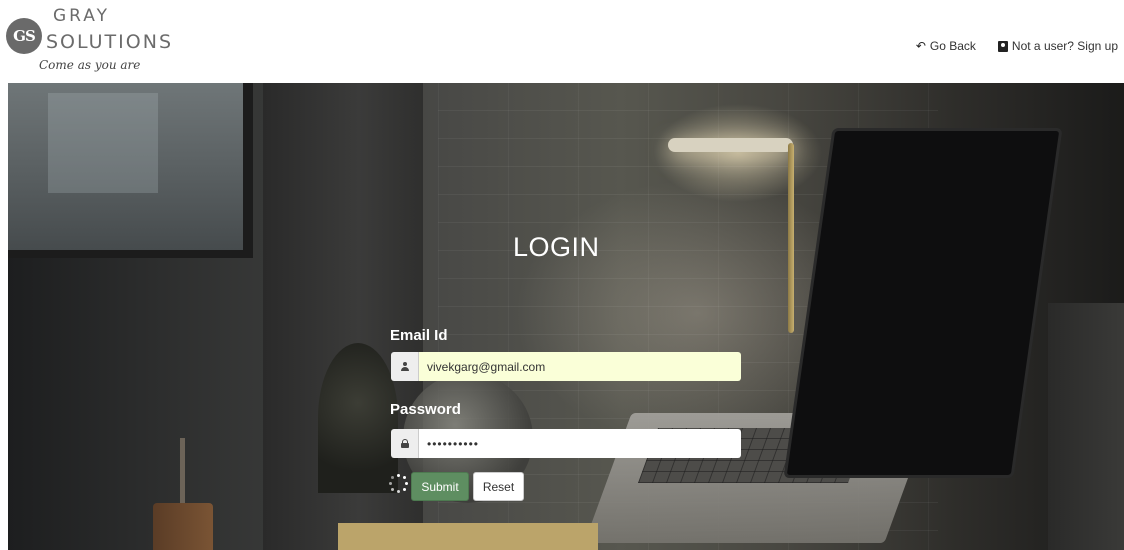 Image resolution: width=1124 pixels, height=550 pixels. Describe the element at coordinates (1086, 426) in the screenshot. I see `background-shelf` at that location.